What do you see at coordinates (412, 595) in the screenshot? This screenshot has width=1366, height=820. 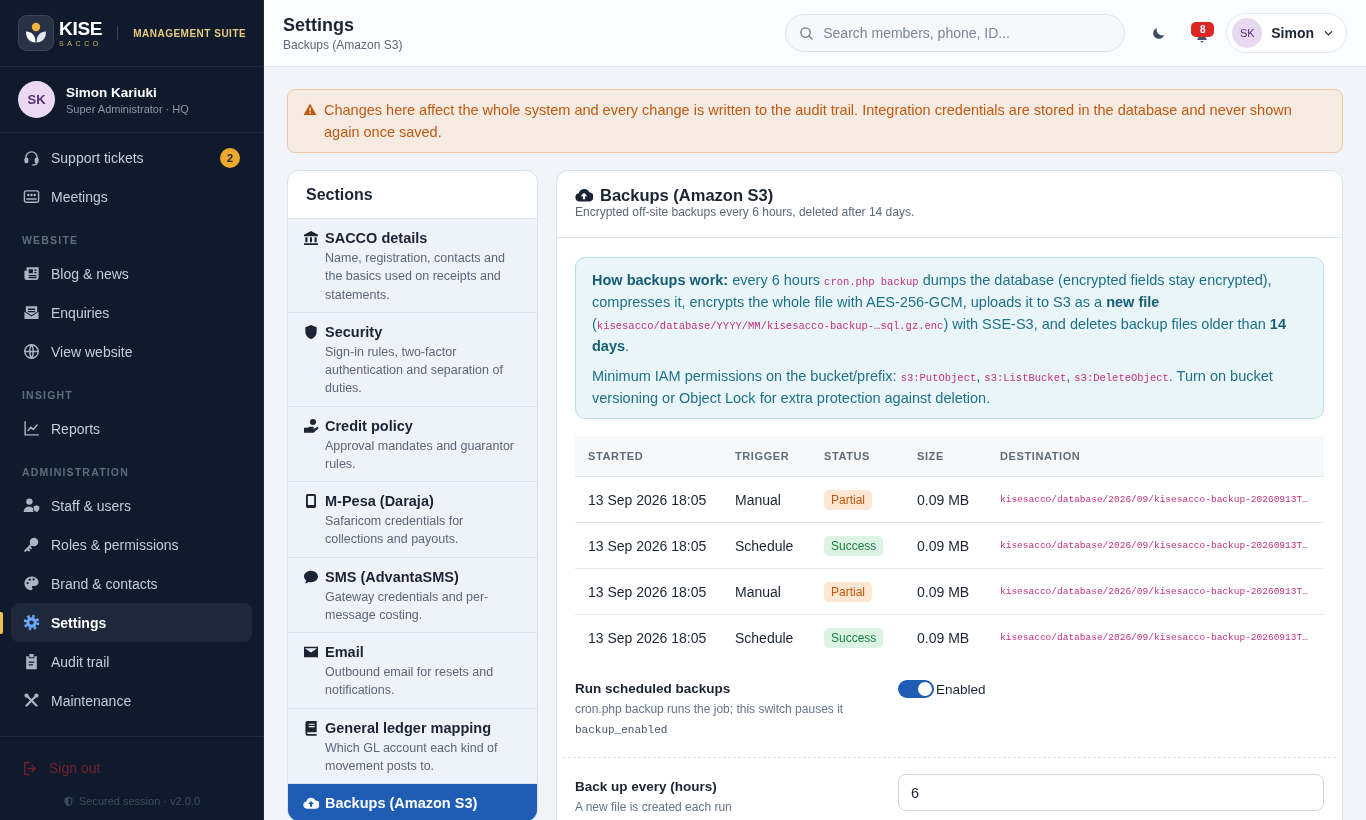 I see `section-item: SMS (AdvantaSMS) Gateway credentials and per-message costing.` at bounding box center [412, 595].